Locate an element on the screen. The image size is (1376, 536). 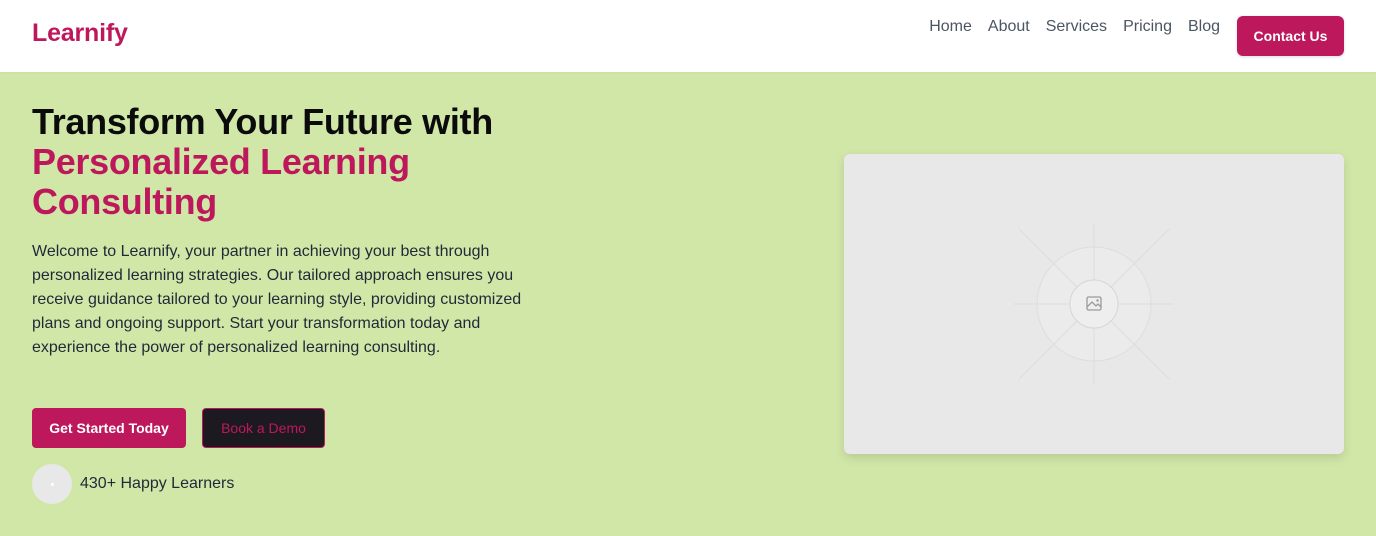
hero-button-row: Get Started Today Book a Demo is located at coordinates (178, 428).